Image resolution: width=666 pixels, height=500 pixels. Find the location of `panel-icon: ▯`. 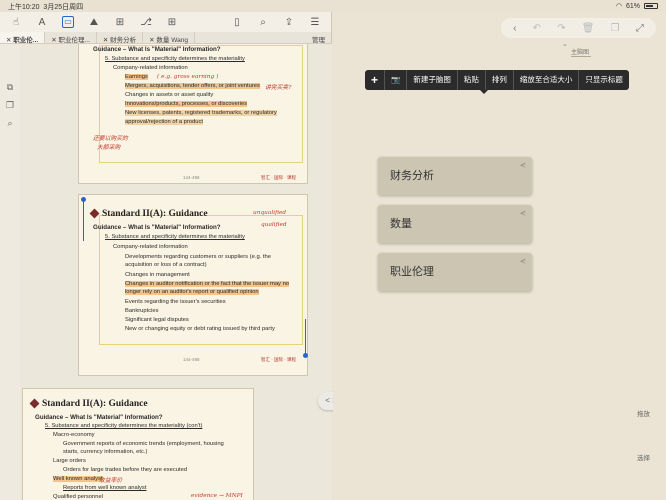

panel-icon: ▯ is located at coordinates (237, 22).